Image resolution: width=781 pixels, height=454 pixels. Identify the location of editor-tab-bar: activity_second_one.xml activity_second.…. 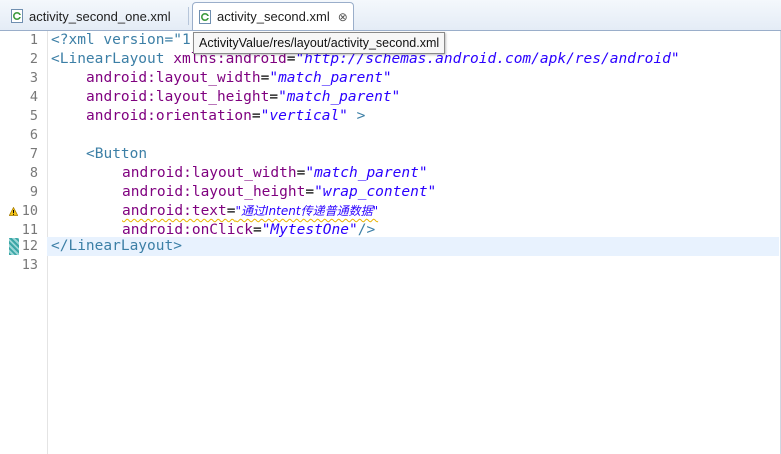
(390, 15).